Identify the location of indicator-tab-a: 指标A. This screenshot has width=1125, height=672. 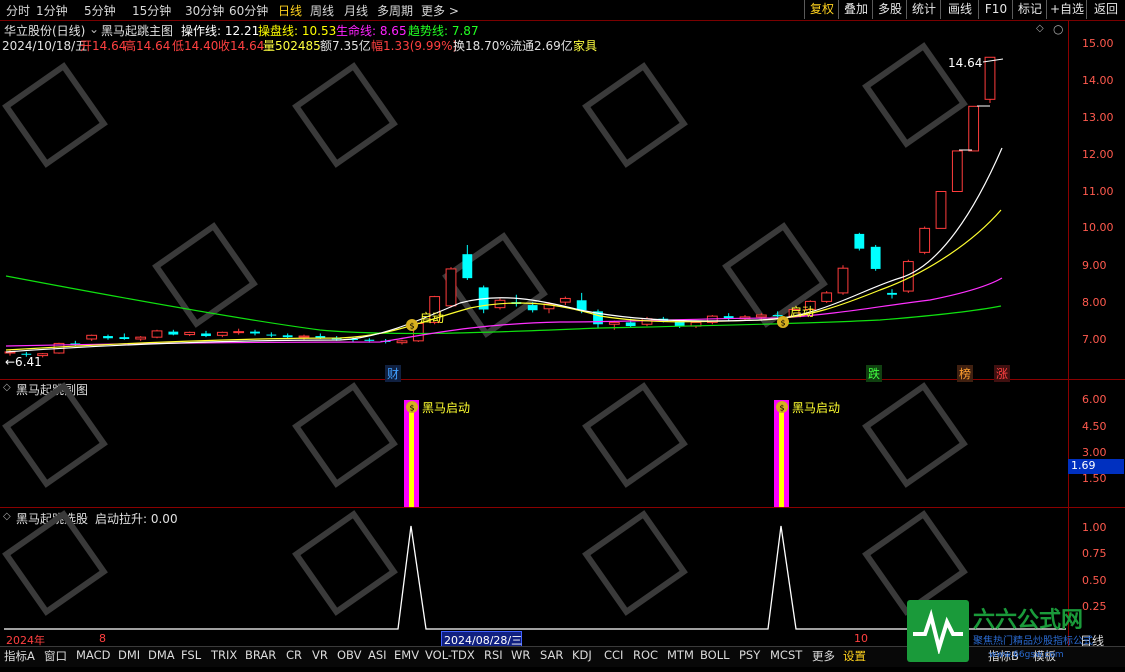
(19, 656).